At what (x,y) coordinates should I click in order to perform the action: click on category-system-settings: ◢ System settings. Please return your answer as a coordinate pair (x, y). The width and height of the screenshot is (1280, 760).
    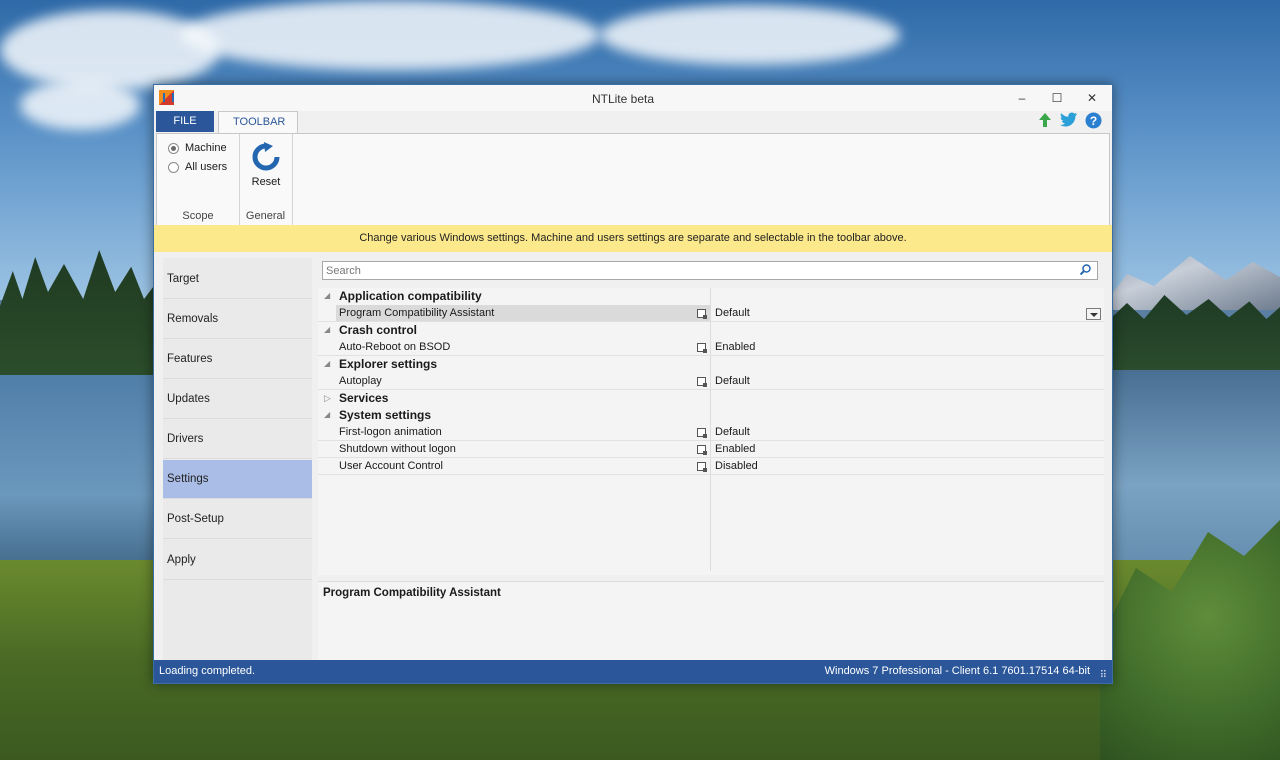
    Looking at the image, I should click on (711, 415).